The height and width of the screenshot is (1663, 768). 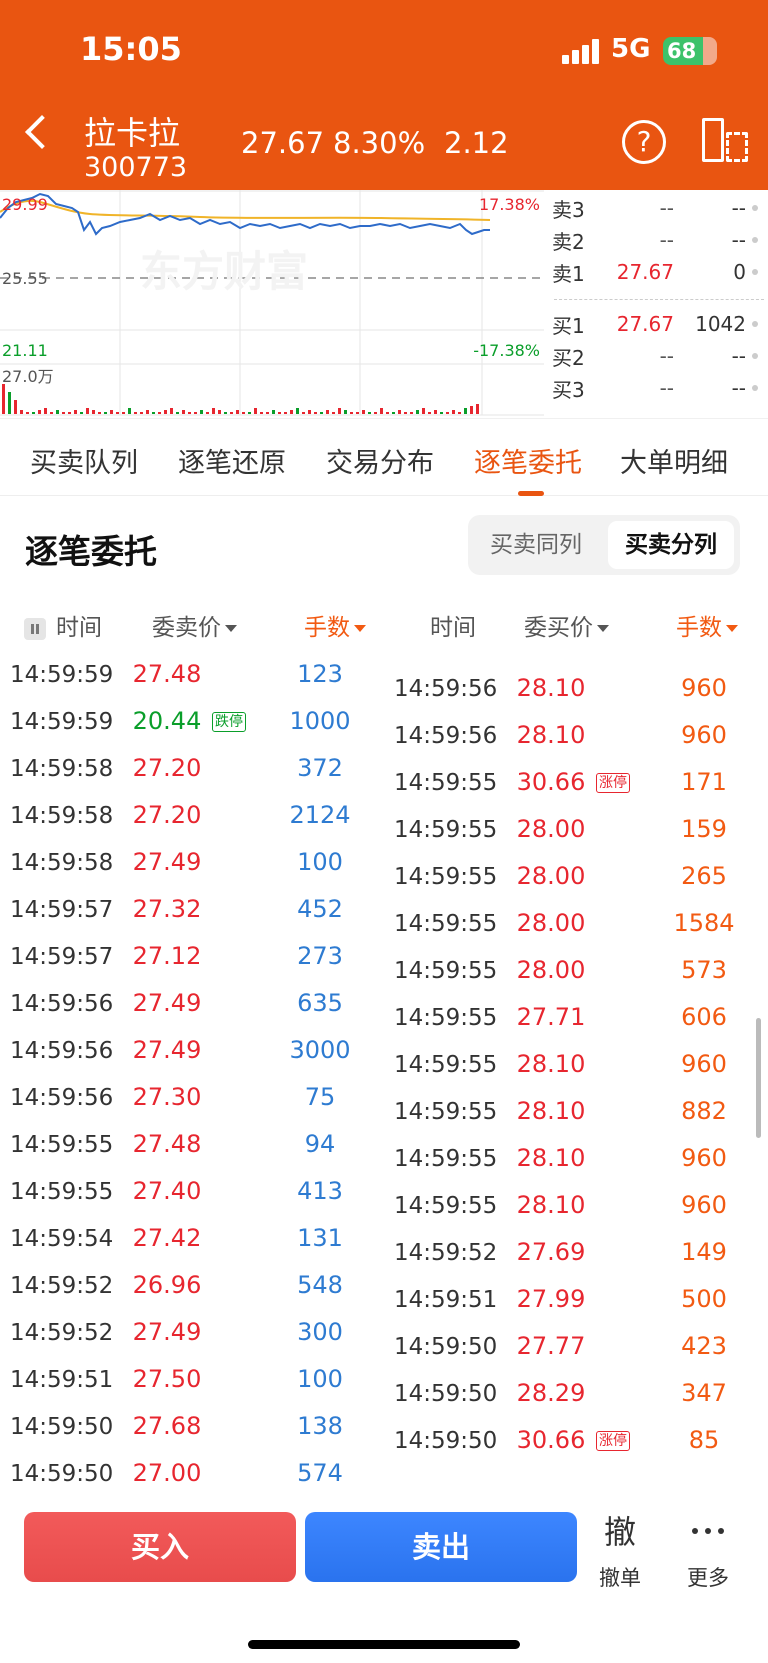 What do you see at coordinates (320, 674) in the screenshot?
I see `order-qty: 123` at bounding box center [320, 674].